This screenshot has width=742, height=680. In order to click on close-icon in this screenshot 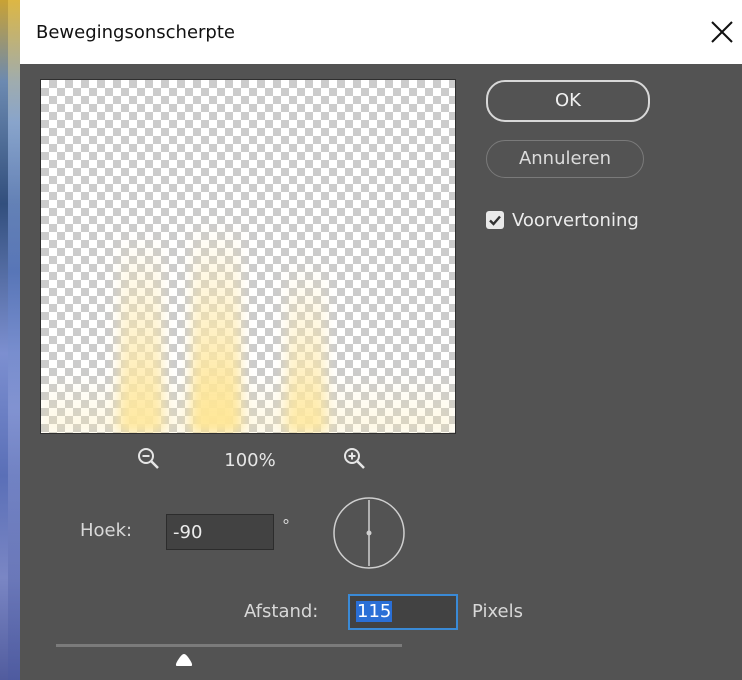, I will do `click(722, 32)`.